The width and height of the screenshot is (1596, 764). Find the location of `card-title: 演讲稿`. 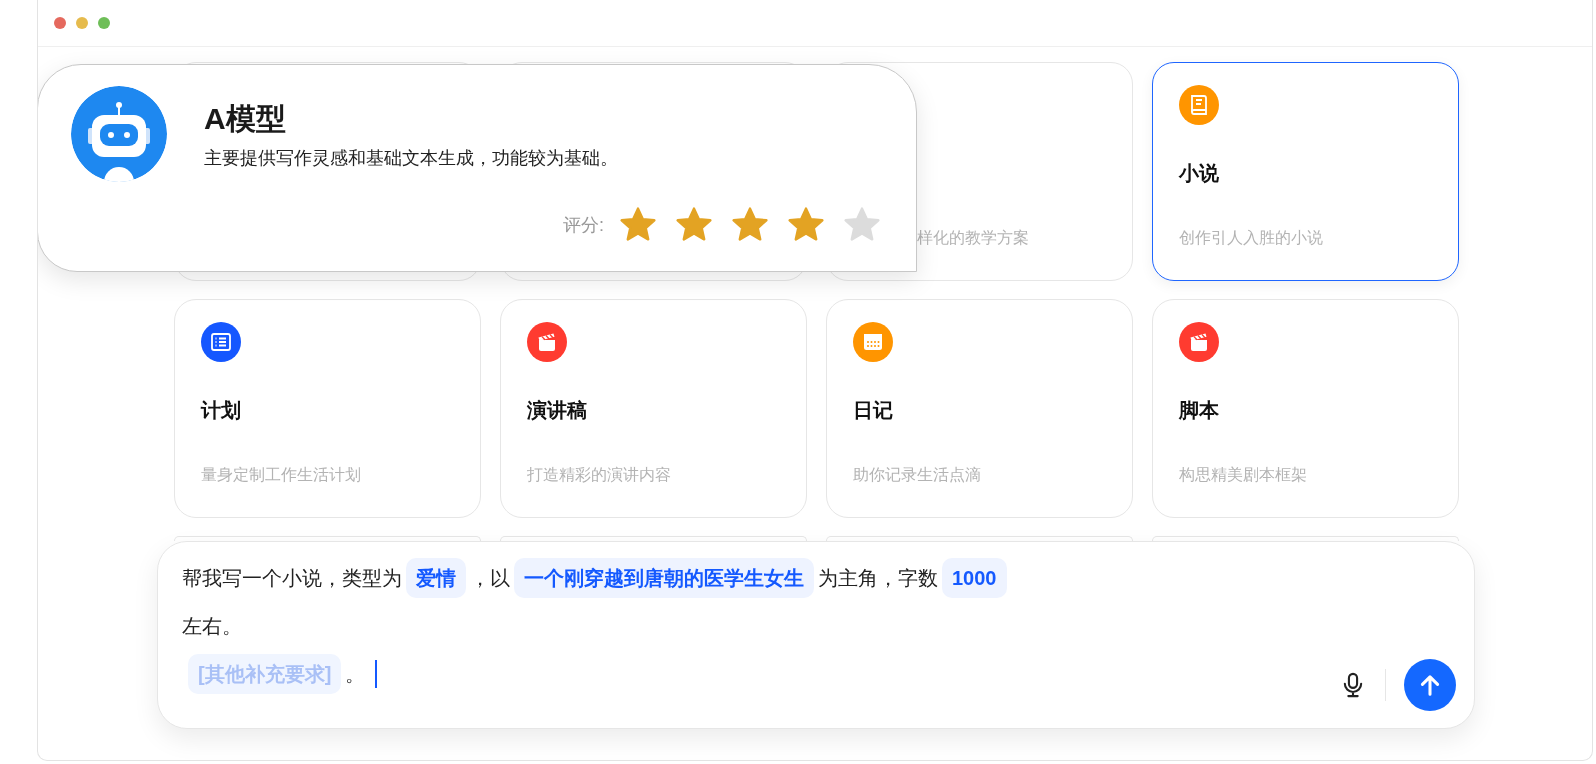

card-title: 演讲稿 is located at coordinates (557, 410).